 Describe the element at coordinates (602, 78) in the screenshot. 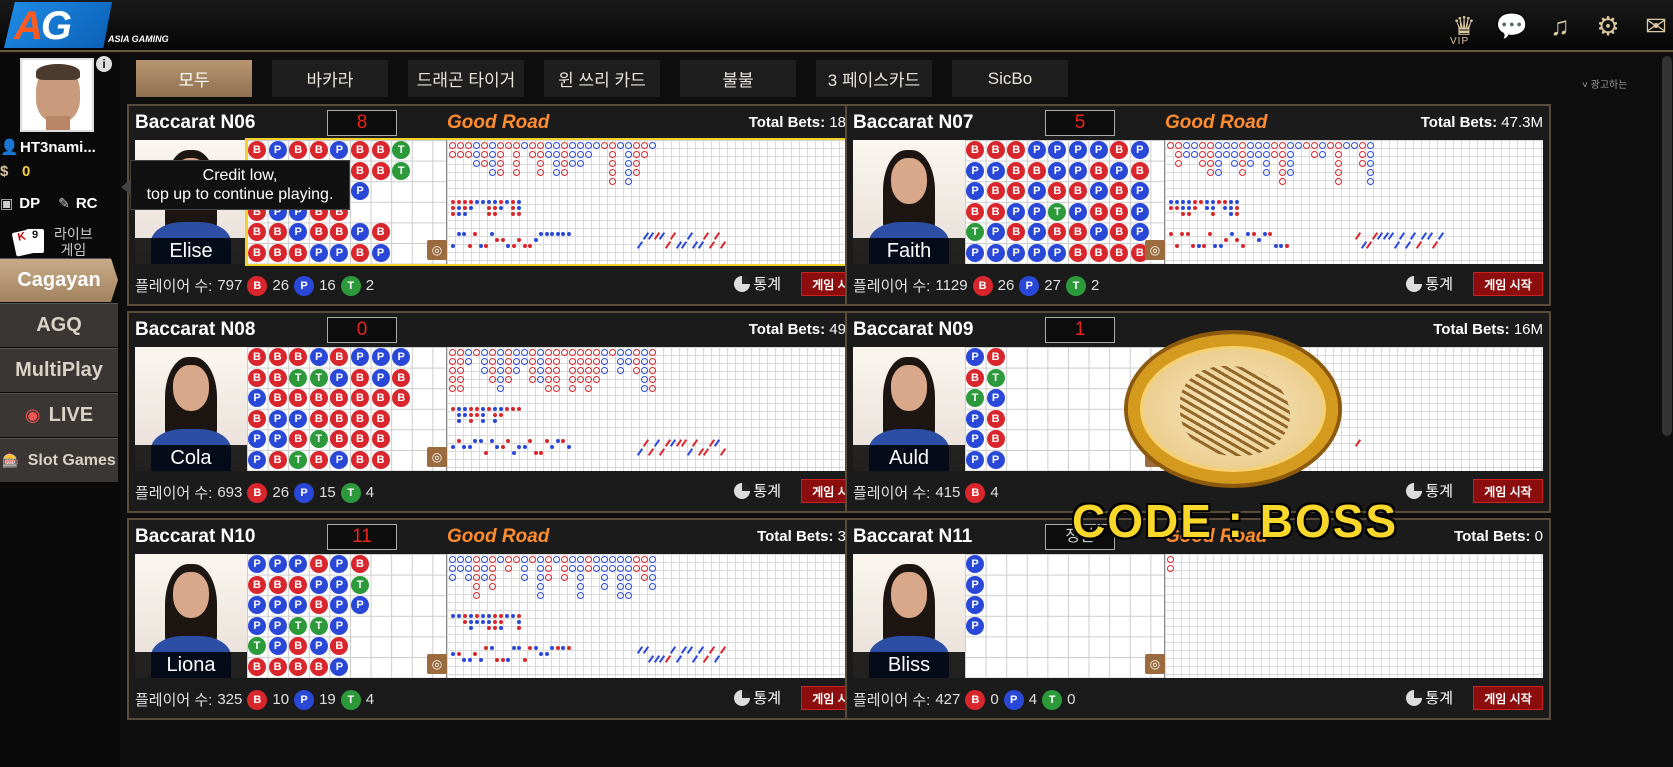

I see `filter-tab-3: 윈 쓰리 카드` at that location.